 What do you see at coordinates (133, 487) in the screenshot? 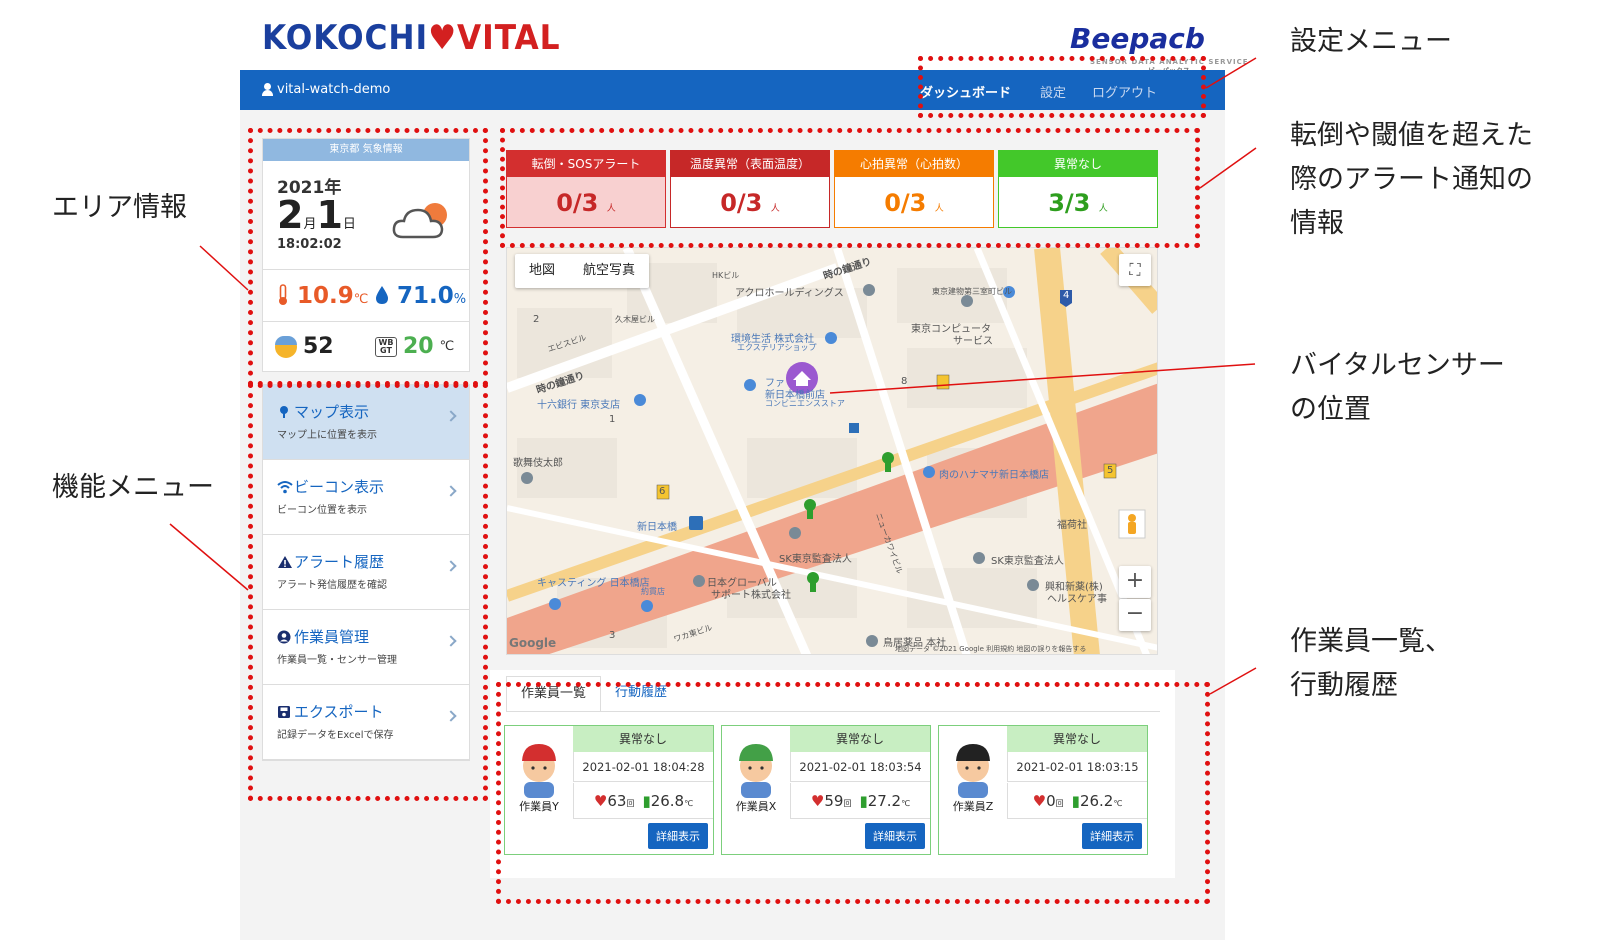
I see `annotation-function-menu: 機能メニュー` at bounding box center [133, 487].